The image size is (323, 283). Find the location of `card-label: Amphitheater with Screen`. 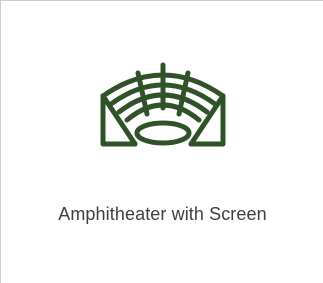

card-label: Amphitheater with Screen is located at coordinates (162, 214).